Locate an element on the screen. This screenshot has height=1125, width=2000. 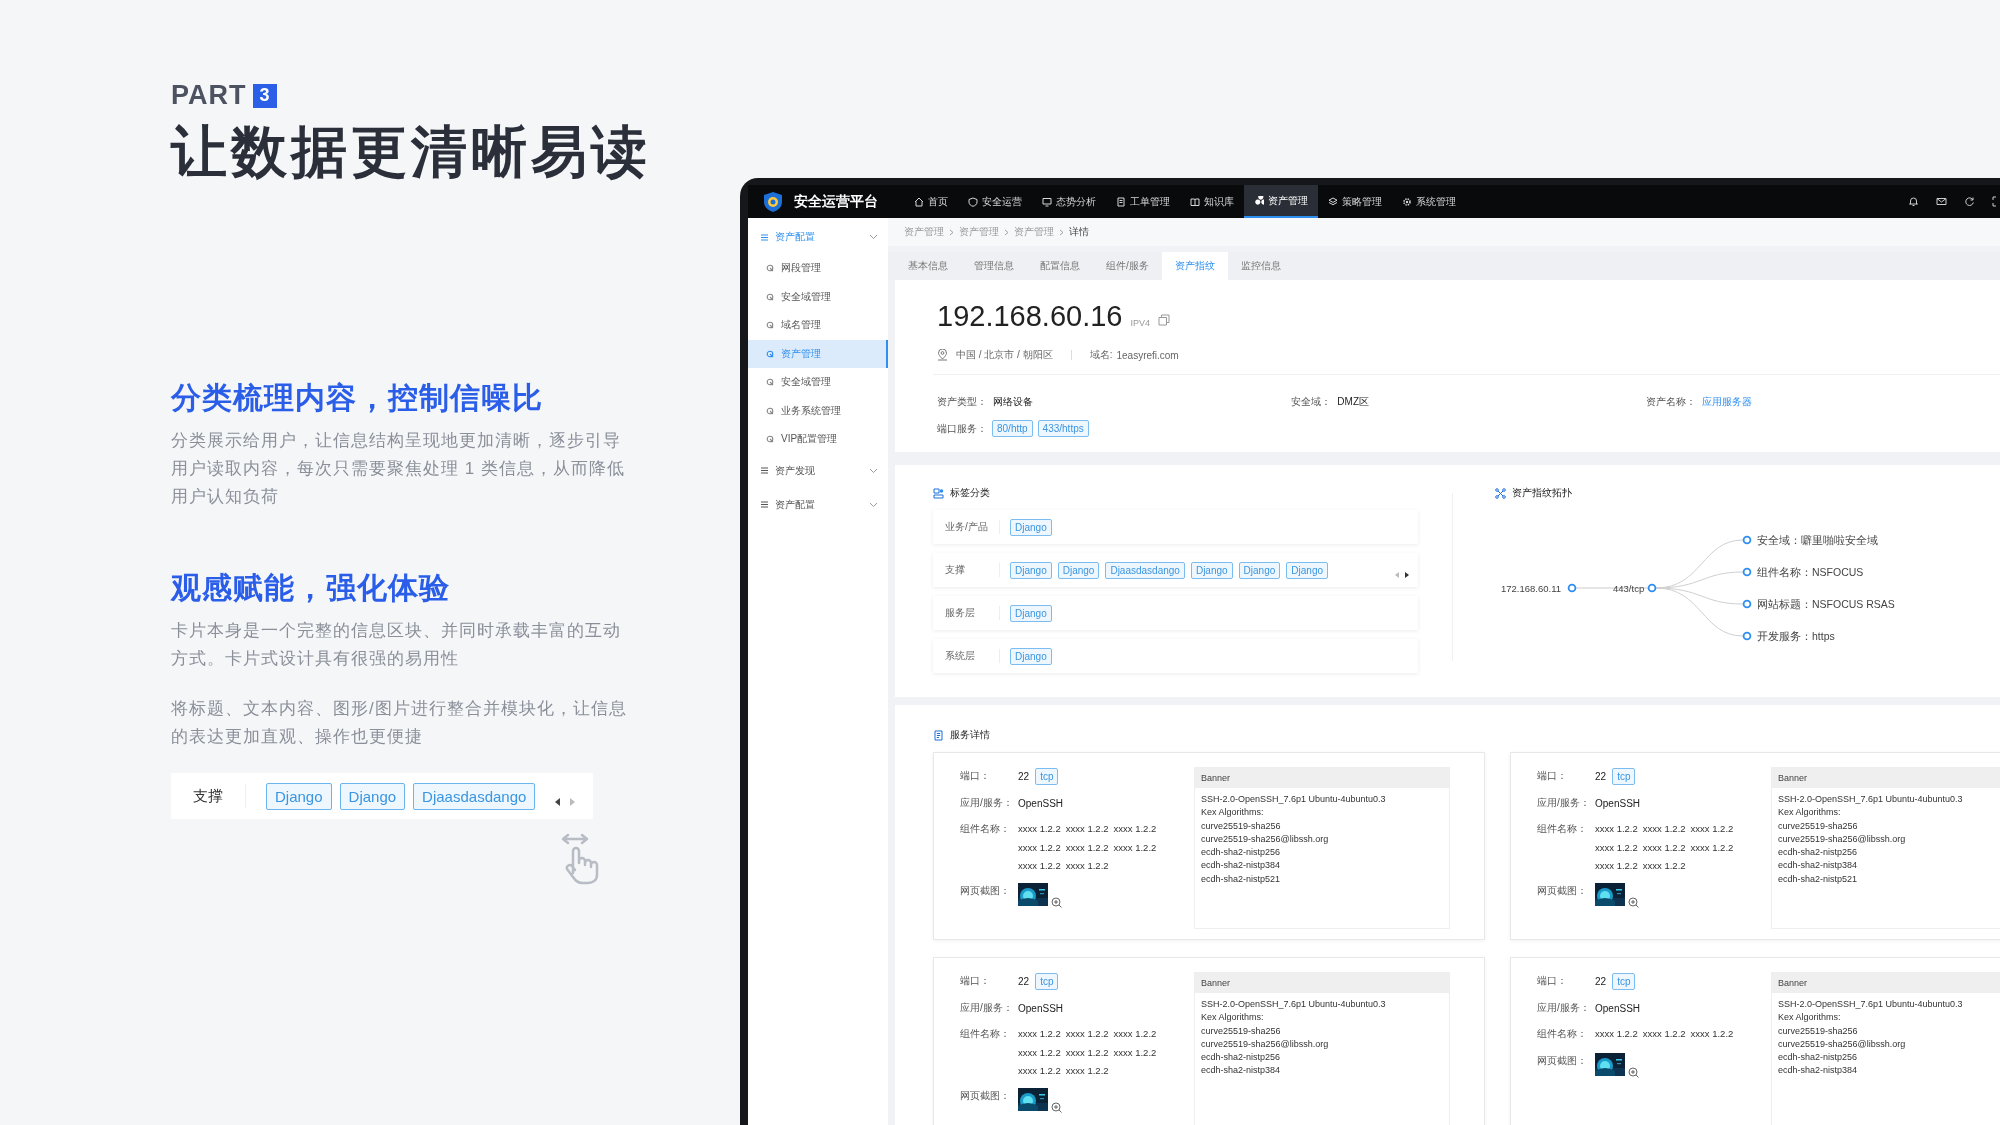
port-tag: 433/https is located at coordinates (1063, 428).